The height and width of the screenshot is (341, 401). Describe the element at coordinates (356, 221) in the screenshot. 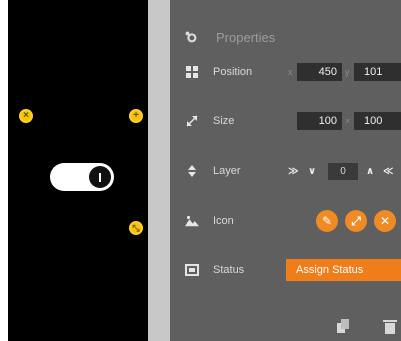

I see `expand-icon: ⤢` at that location.